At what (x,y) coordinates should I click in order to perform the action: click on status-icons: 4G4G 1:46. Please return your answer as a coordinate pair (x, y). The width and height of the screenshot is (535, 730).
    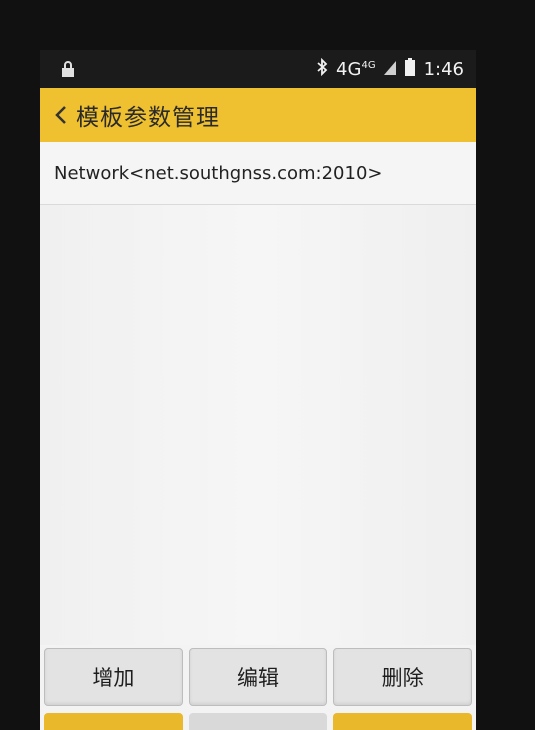
    Looking at the image, I should click on (390, 69).